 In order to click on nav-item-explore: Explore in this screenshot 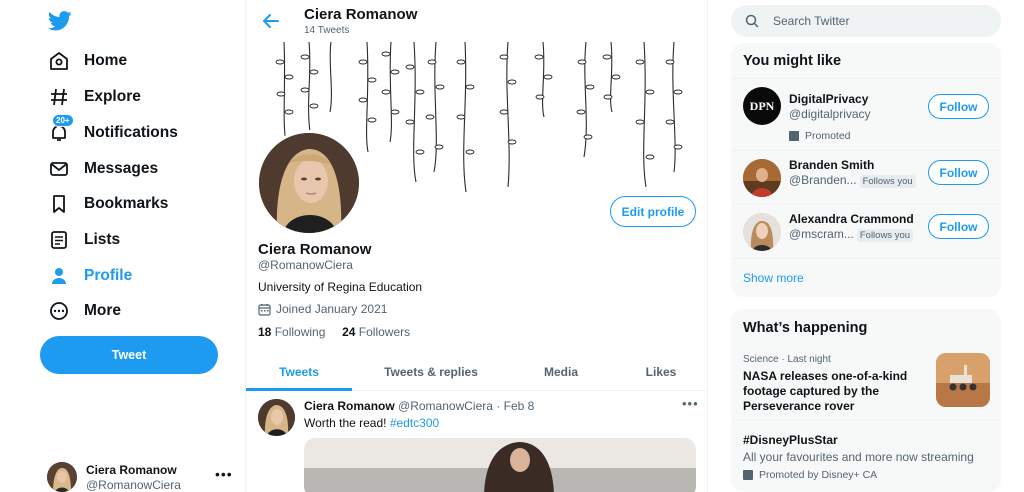, I will do `click(93, 97)`.